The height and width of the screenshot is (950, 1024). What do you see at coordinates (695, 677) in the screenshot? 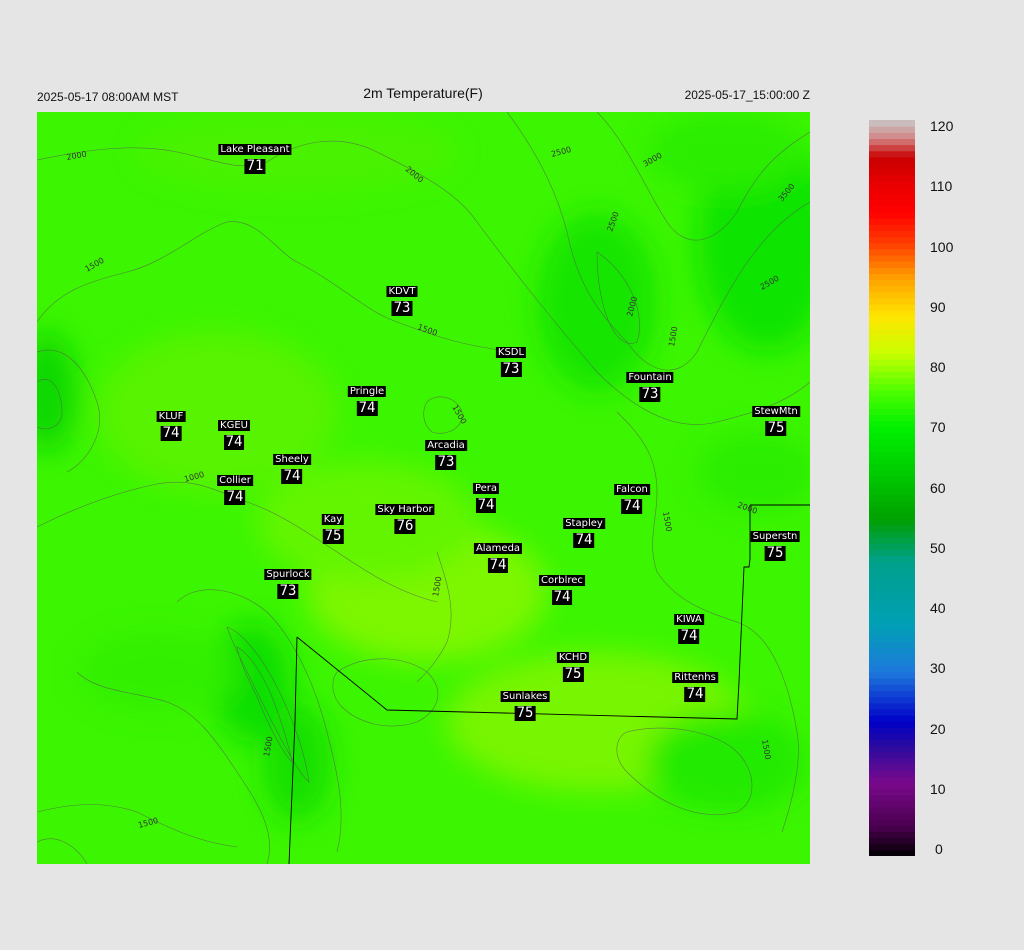
I see `station-name: Rittenhs` at bounding box center [695, 677].